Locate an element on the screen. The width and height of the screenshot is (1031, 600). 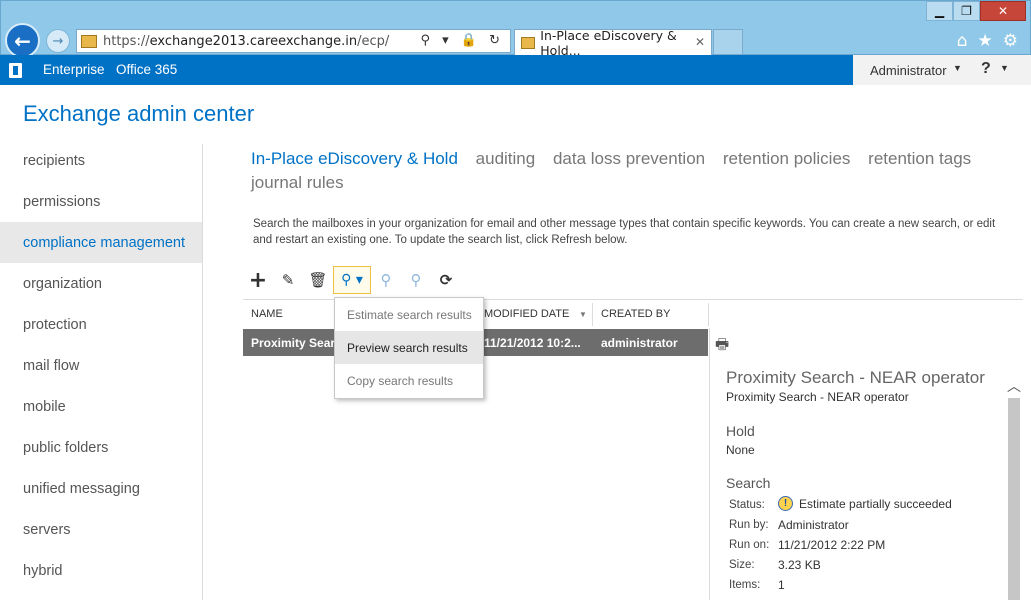
nav-item-protection: protection is located at coordinates (101, 324).